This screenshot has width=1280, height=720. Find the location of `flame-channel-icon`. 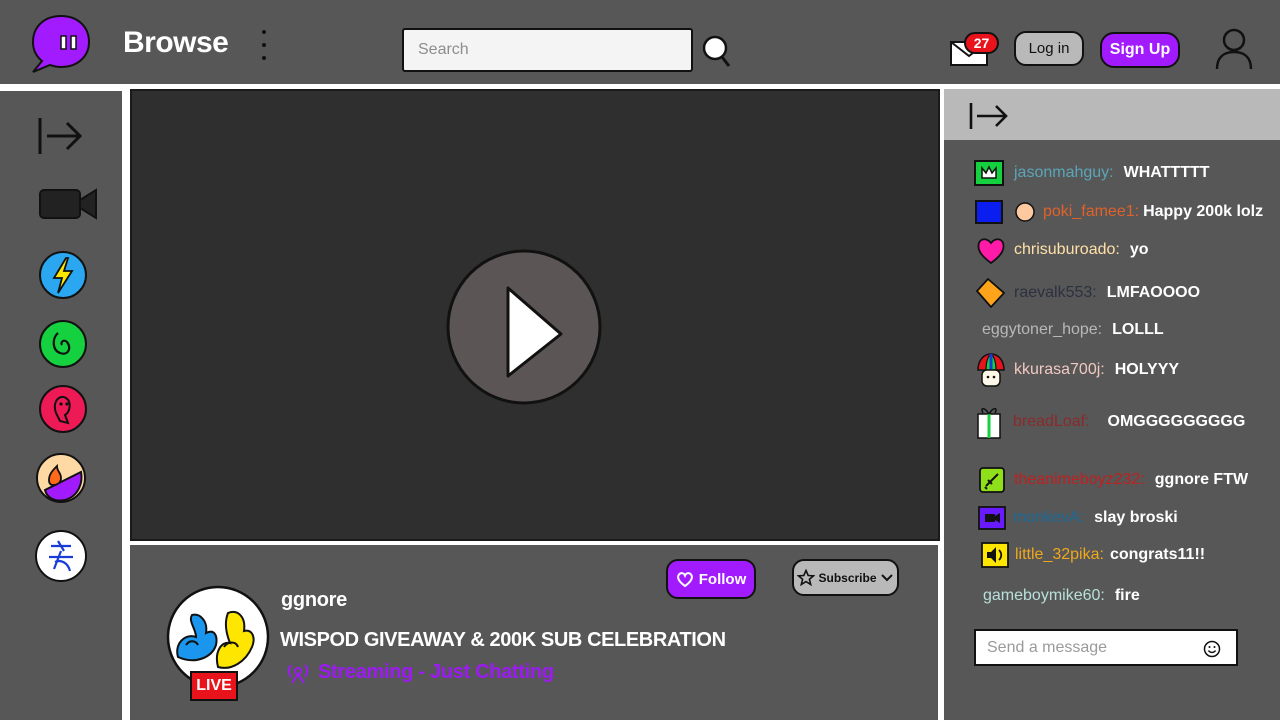

flame-channel-icon is located at coordinates (61, 478).